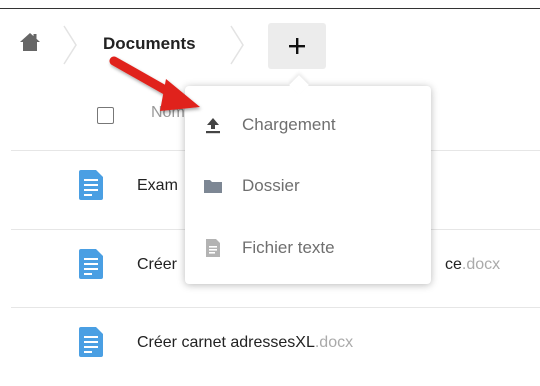  What do you see at coordinates (213, 126) in the screenshot?
I see `upload-icon` at bounding box center [213, 126].